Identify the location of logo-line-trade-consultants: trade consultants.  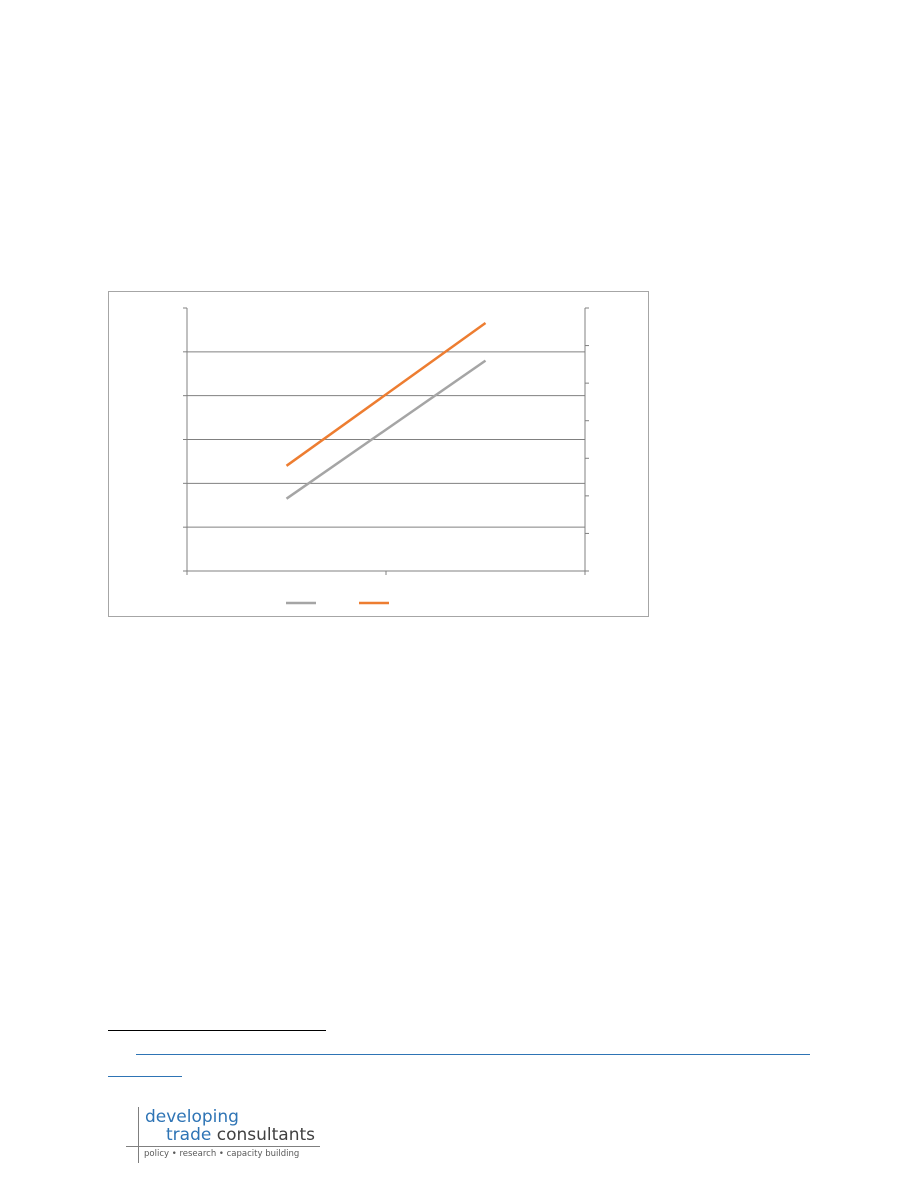
(240, 1135).